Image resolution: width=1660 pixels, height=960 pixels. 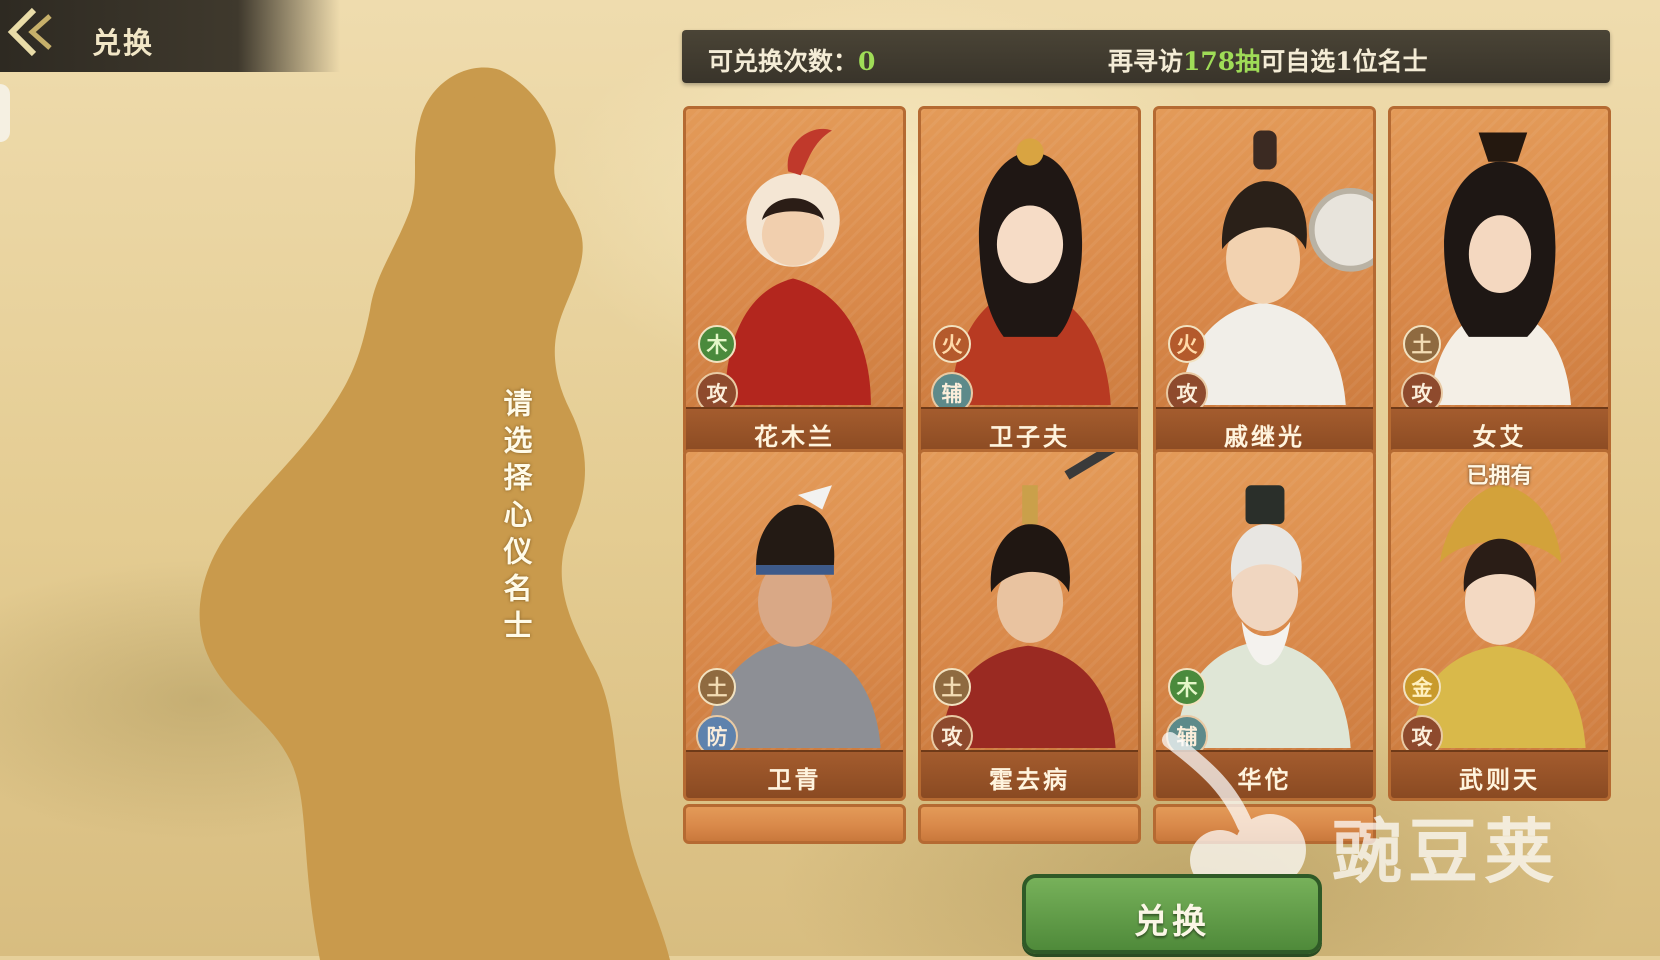 I want to click on character-card: 土 防 卫青, so click(x=794, y=625).